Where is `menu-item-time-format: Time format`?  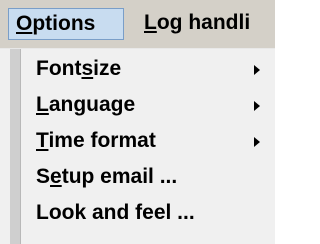 menu-item-time-format: Time format is located at coordinates (153, 141).